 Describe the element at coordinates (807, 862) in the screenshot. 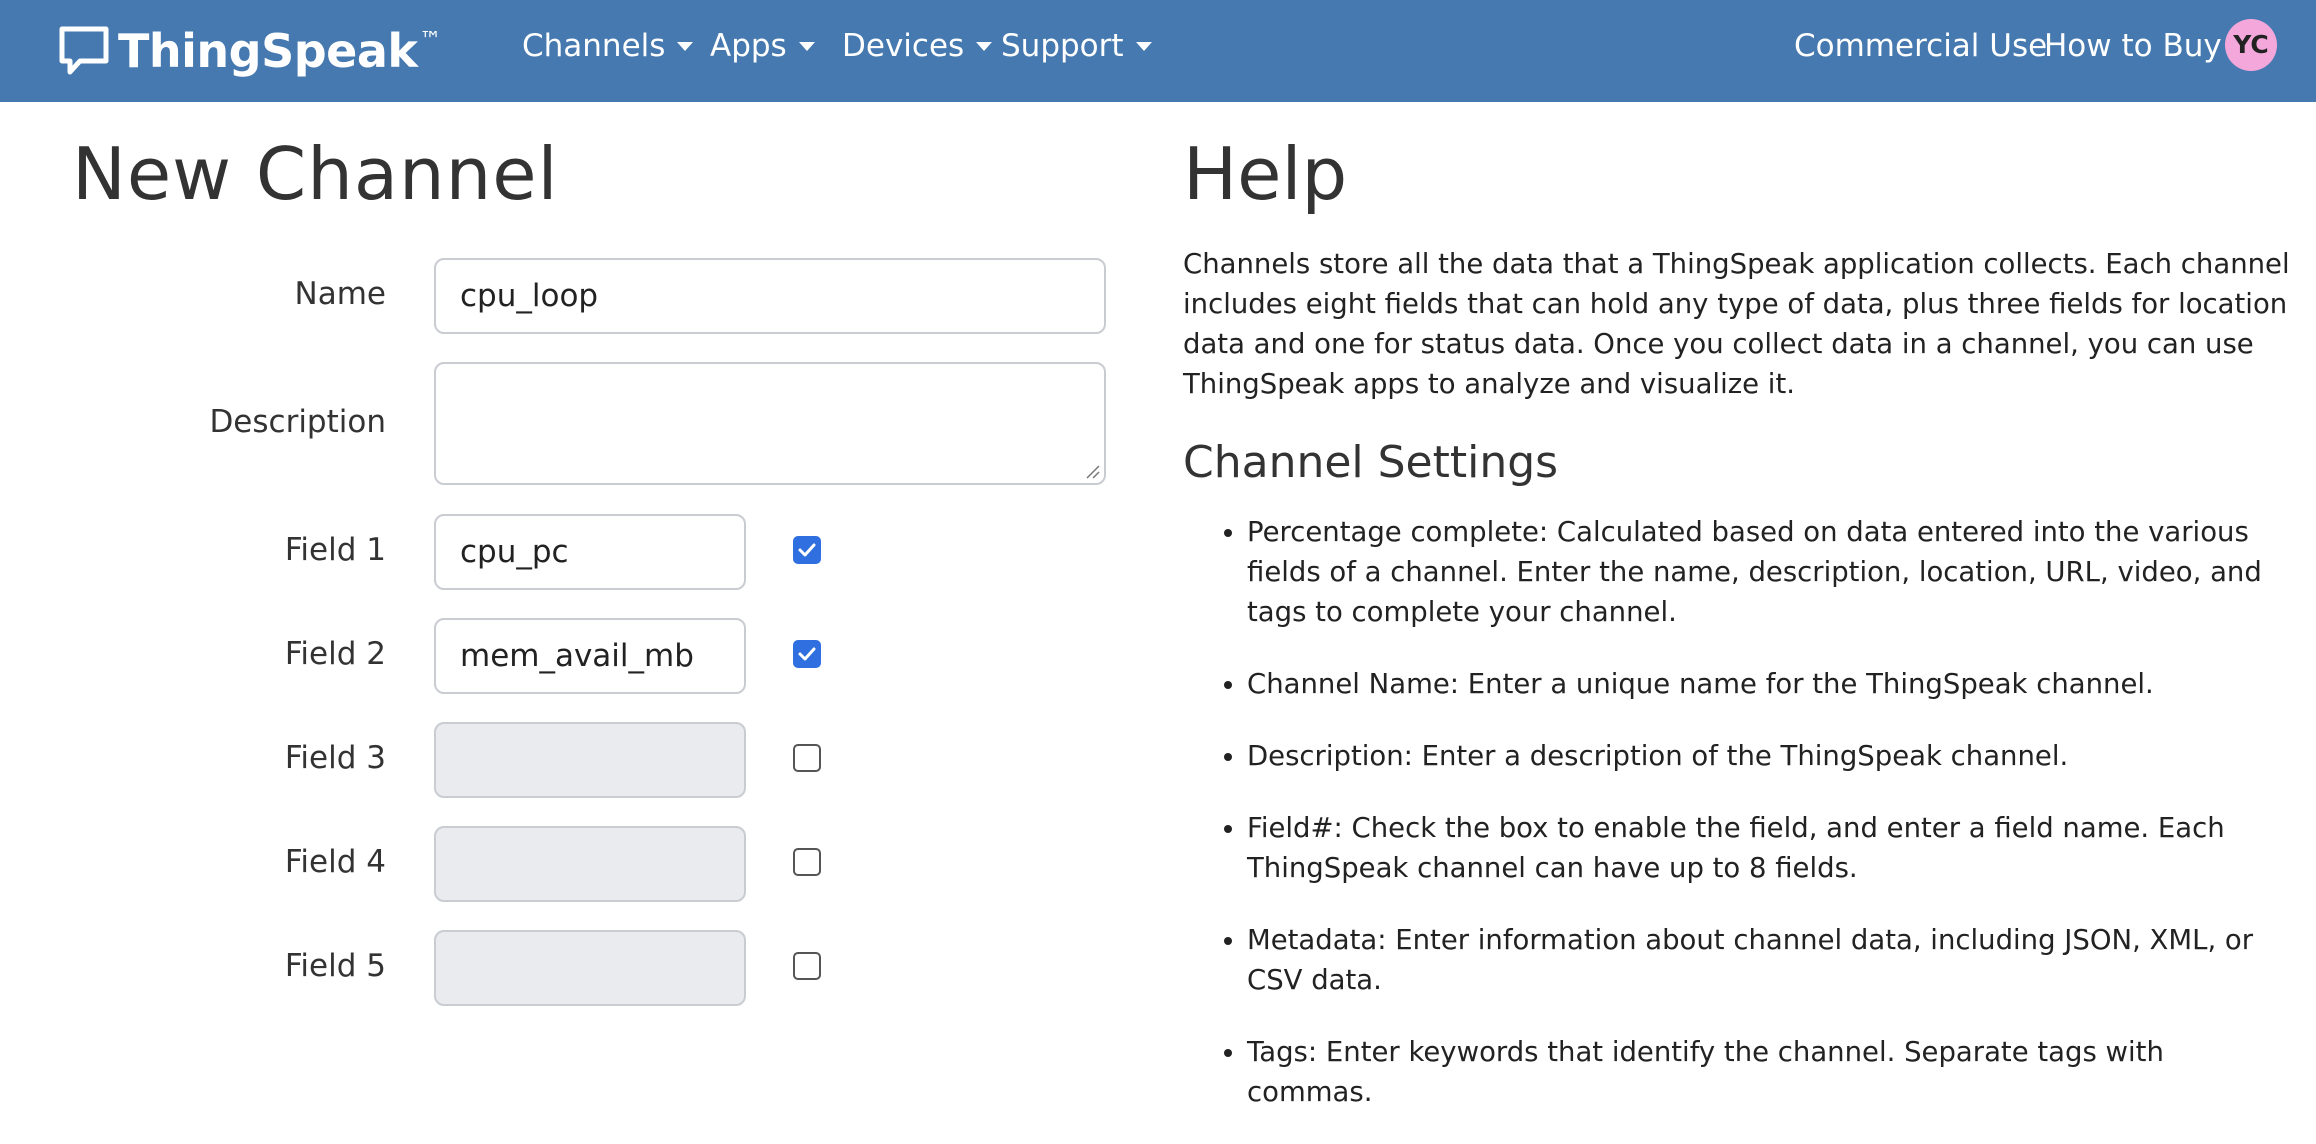

I see `field-4-checkbox` at that location.